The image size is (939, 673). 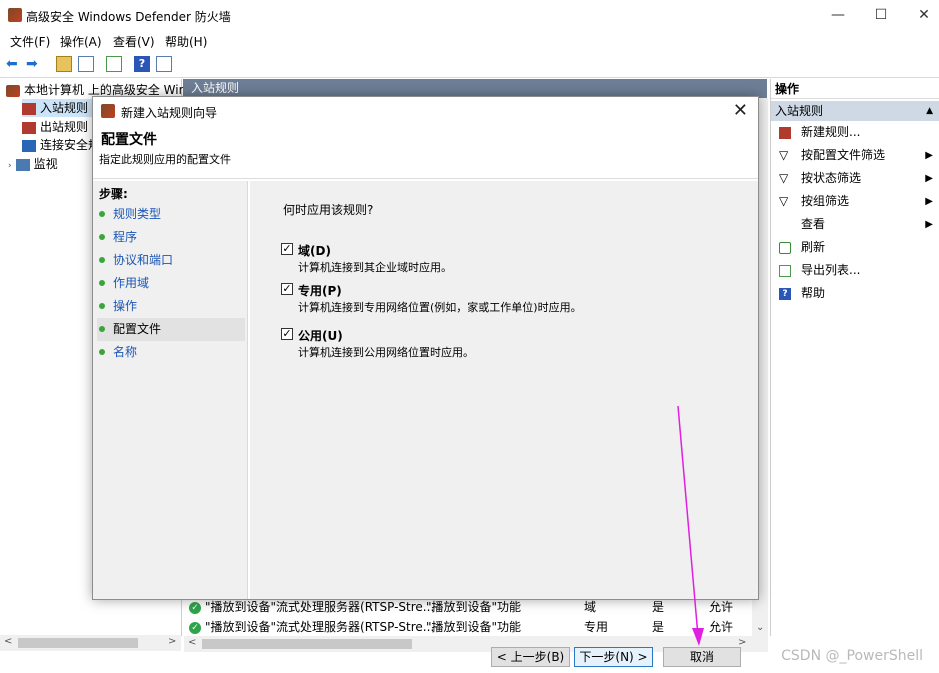 I want to click on close-window-button: ✕, so click(x=921, y=15).